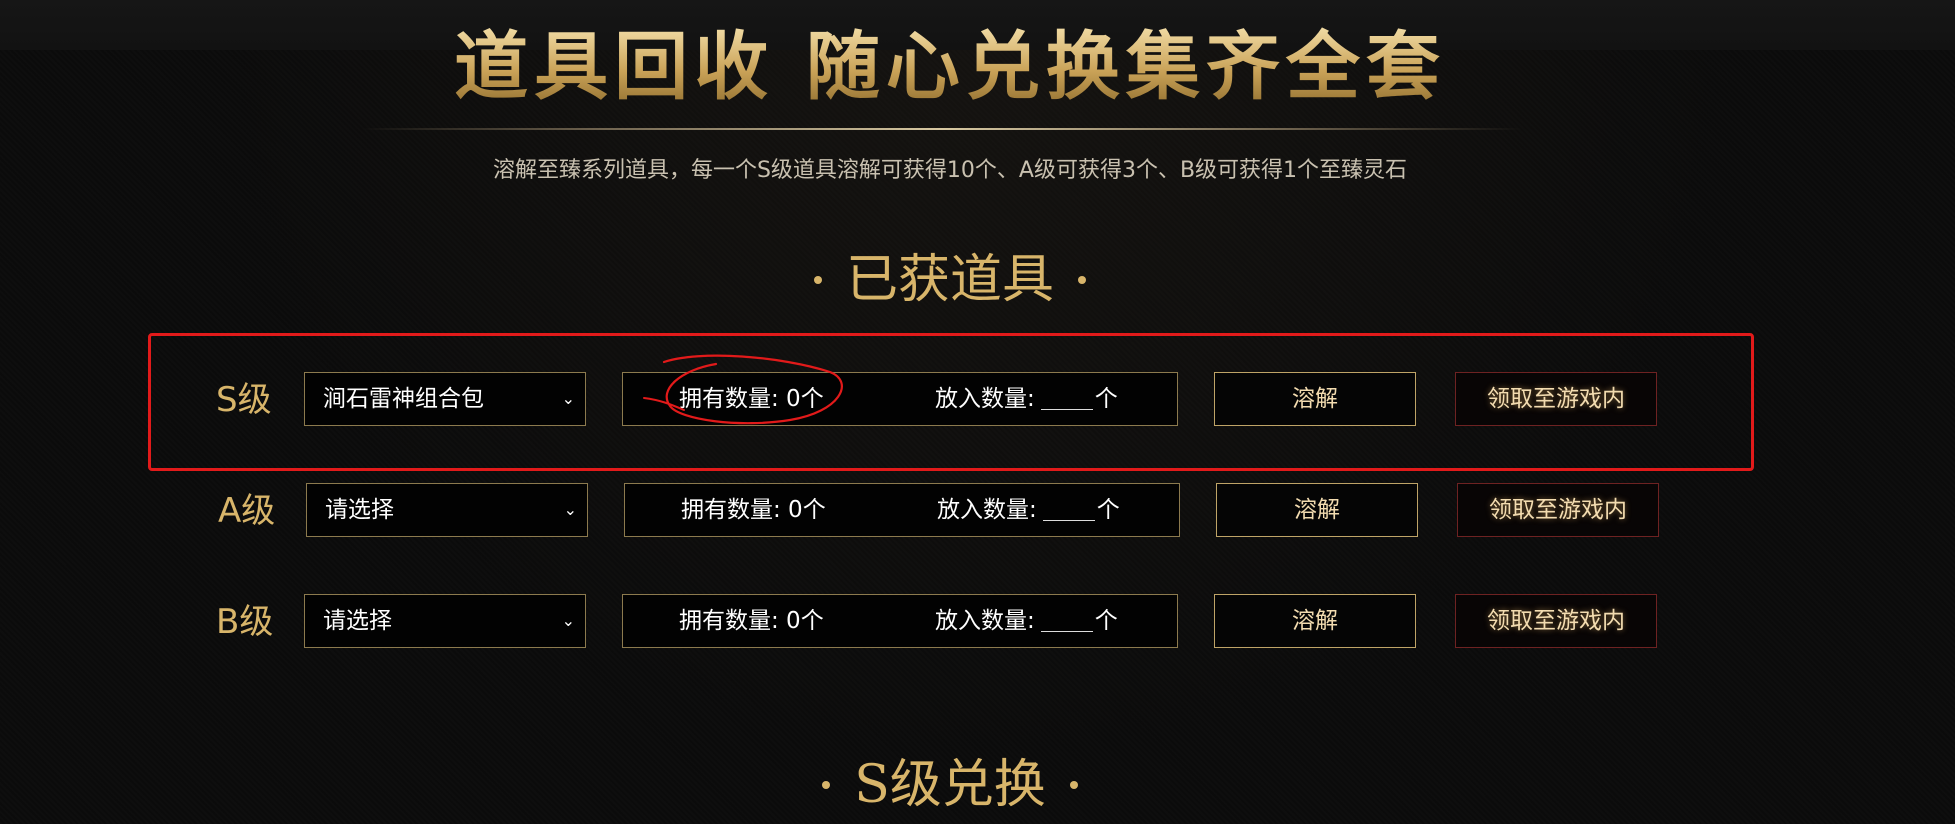 Image resolution: width=1955 pixels, height=824 pixels. I want to click on item-row-b: B级 请选择 ⌄ 拥有数量: 0个 放入数量: 个 溶解 领取至游戏内, so click(977, 622).